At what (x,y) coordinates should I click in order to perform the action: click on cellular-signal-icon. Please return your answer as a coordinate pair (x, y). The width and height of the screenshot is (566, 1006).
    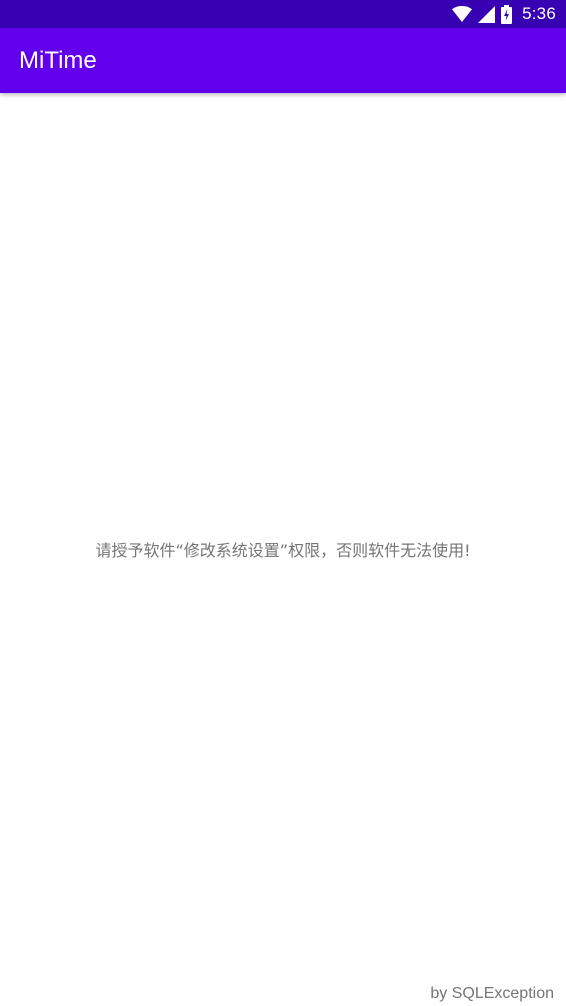
    Looking at the image, I should click on (487, 14).